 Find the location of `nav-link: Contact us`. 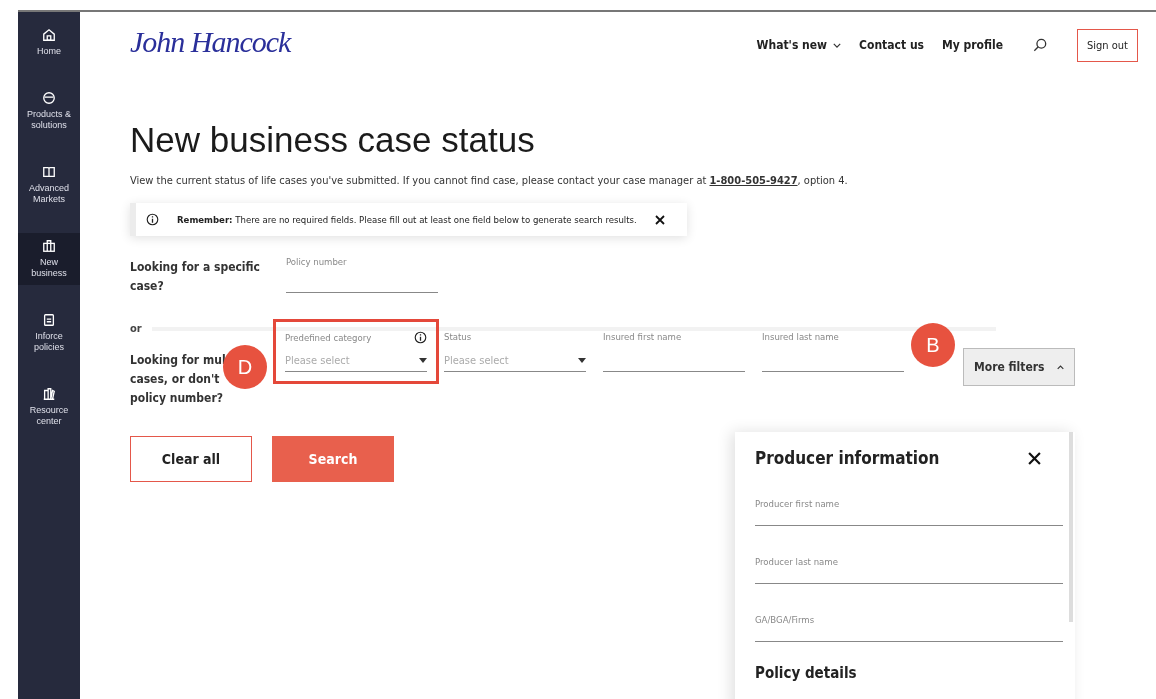

nav-link: Contact us is located at coordinates (891, 45).